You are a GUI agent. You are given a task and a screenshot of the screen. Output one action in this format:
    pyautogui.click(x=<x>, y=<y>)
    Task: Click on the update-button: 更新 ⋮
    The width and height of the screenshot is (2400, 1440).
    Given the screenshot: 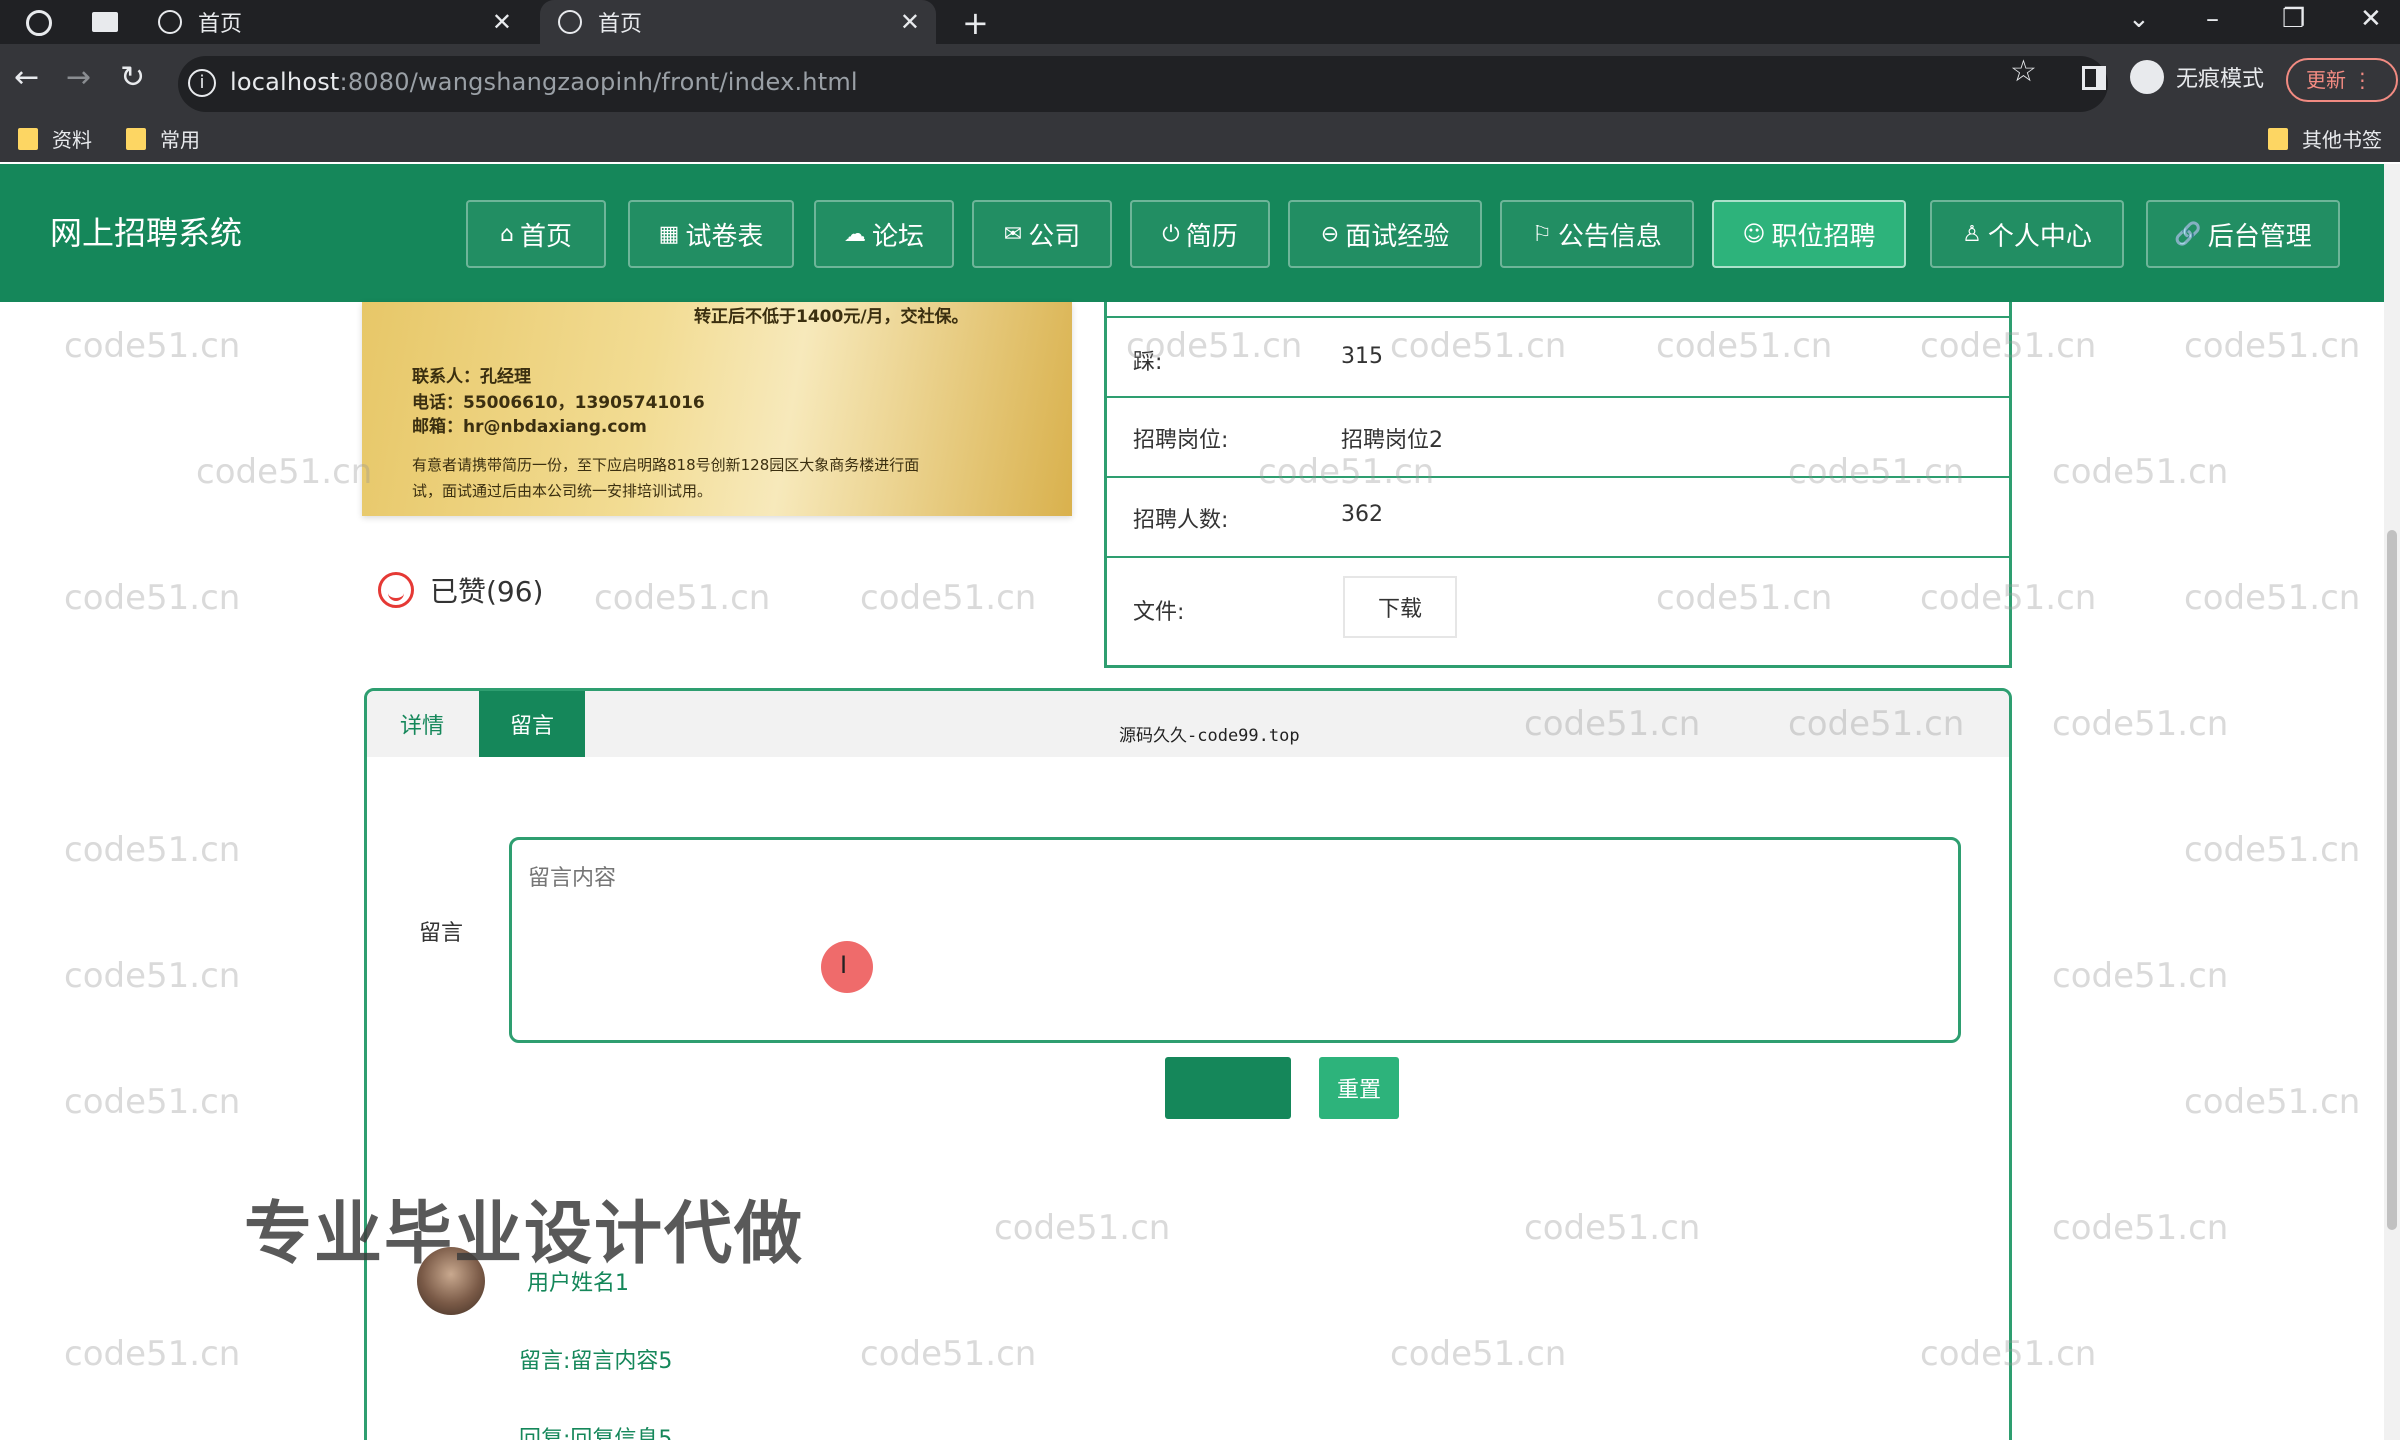 What is the action you would take?
    pyautogui.click(x=2342, y=80)
    